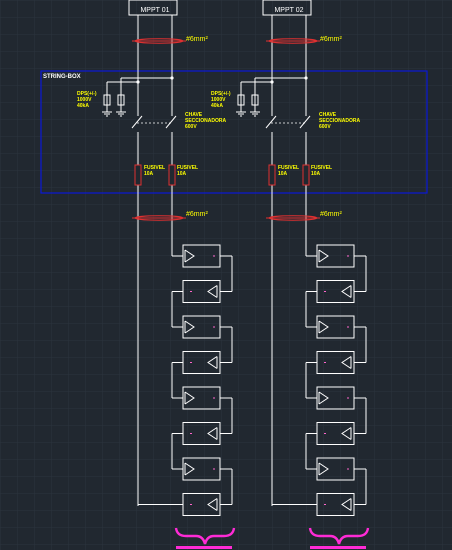 This screenshot has width=452, height=550. What do you see at coordinates (62, 77) in the screenshot?
I see `string-box-title: STRING-BOX` at bounding box center [62, 77].